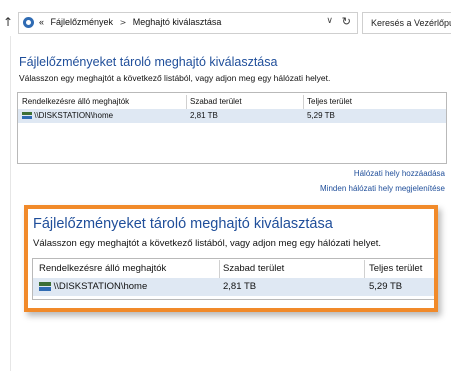 Image resolution: width=451 pixels, height=371 pixels. I want to click on drive-list-row: \\DISKSTATION\home 2,81 TB 5,29 TB, so click(232, 116).